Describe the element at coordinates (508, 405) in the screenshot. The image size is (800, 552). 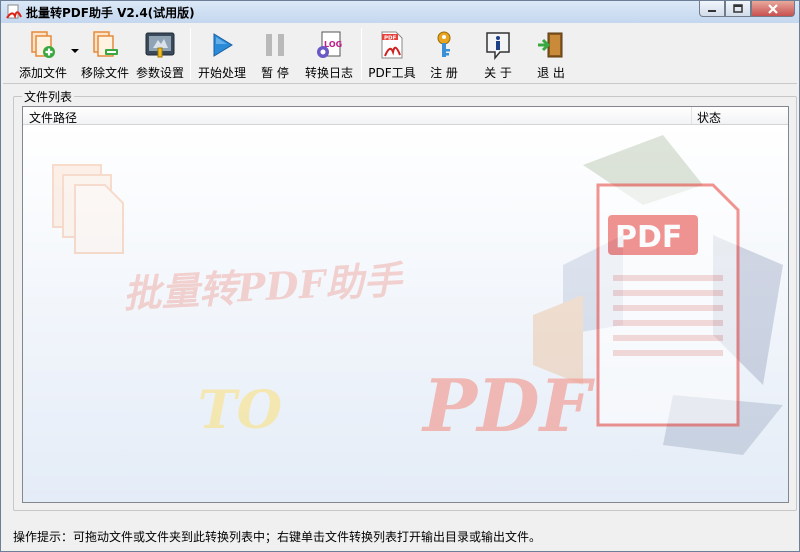
I see `watermark-pdf-text: PDF` at that location.